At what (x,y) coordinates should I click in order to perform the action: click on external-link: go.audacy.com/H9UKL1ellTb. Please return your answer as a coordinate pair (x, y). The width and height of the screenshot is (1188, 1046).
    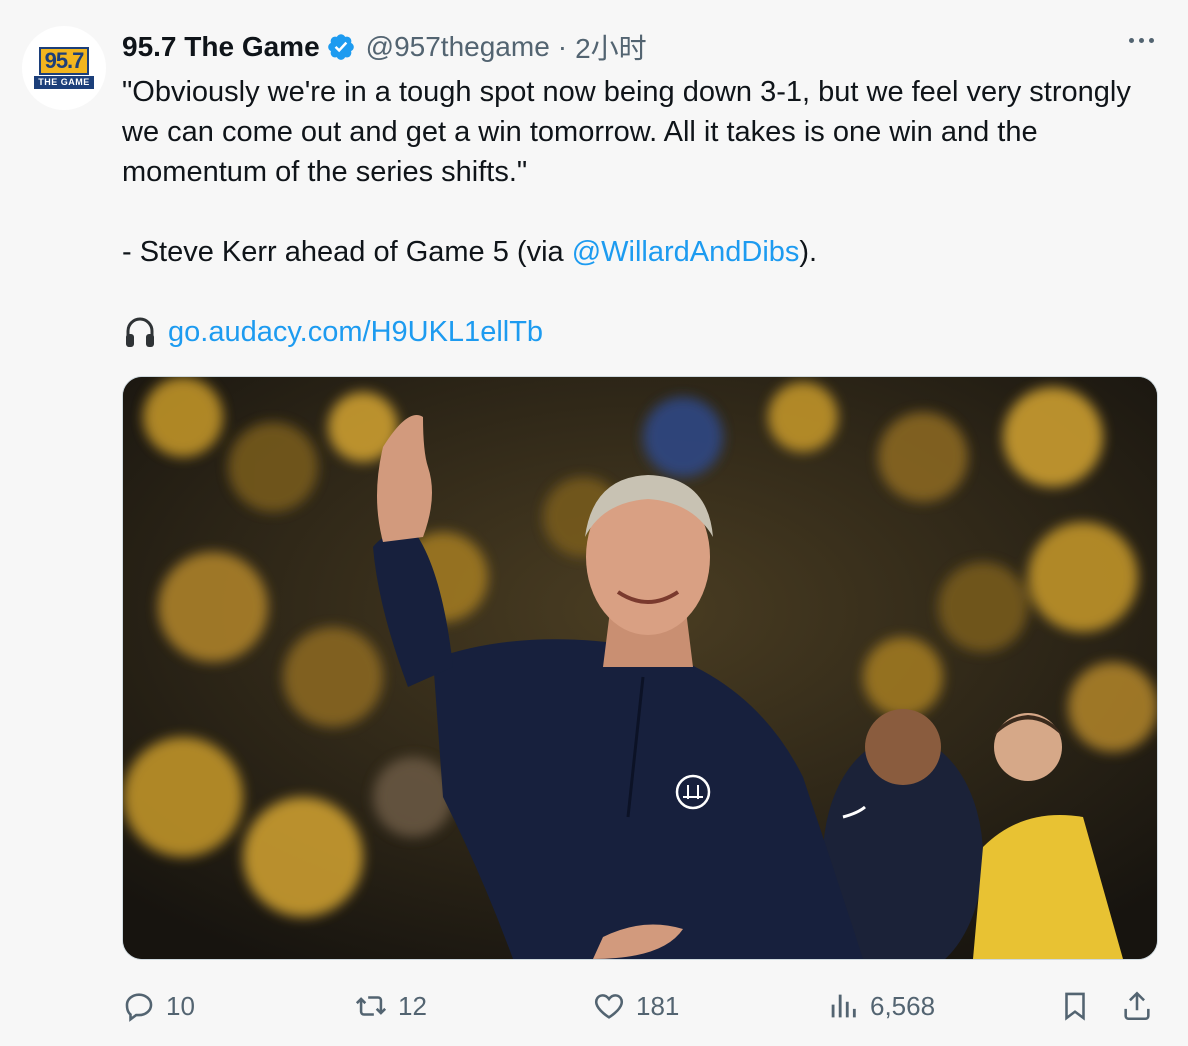
    Looking at the image, I should click on (355, 332).